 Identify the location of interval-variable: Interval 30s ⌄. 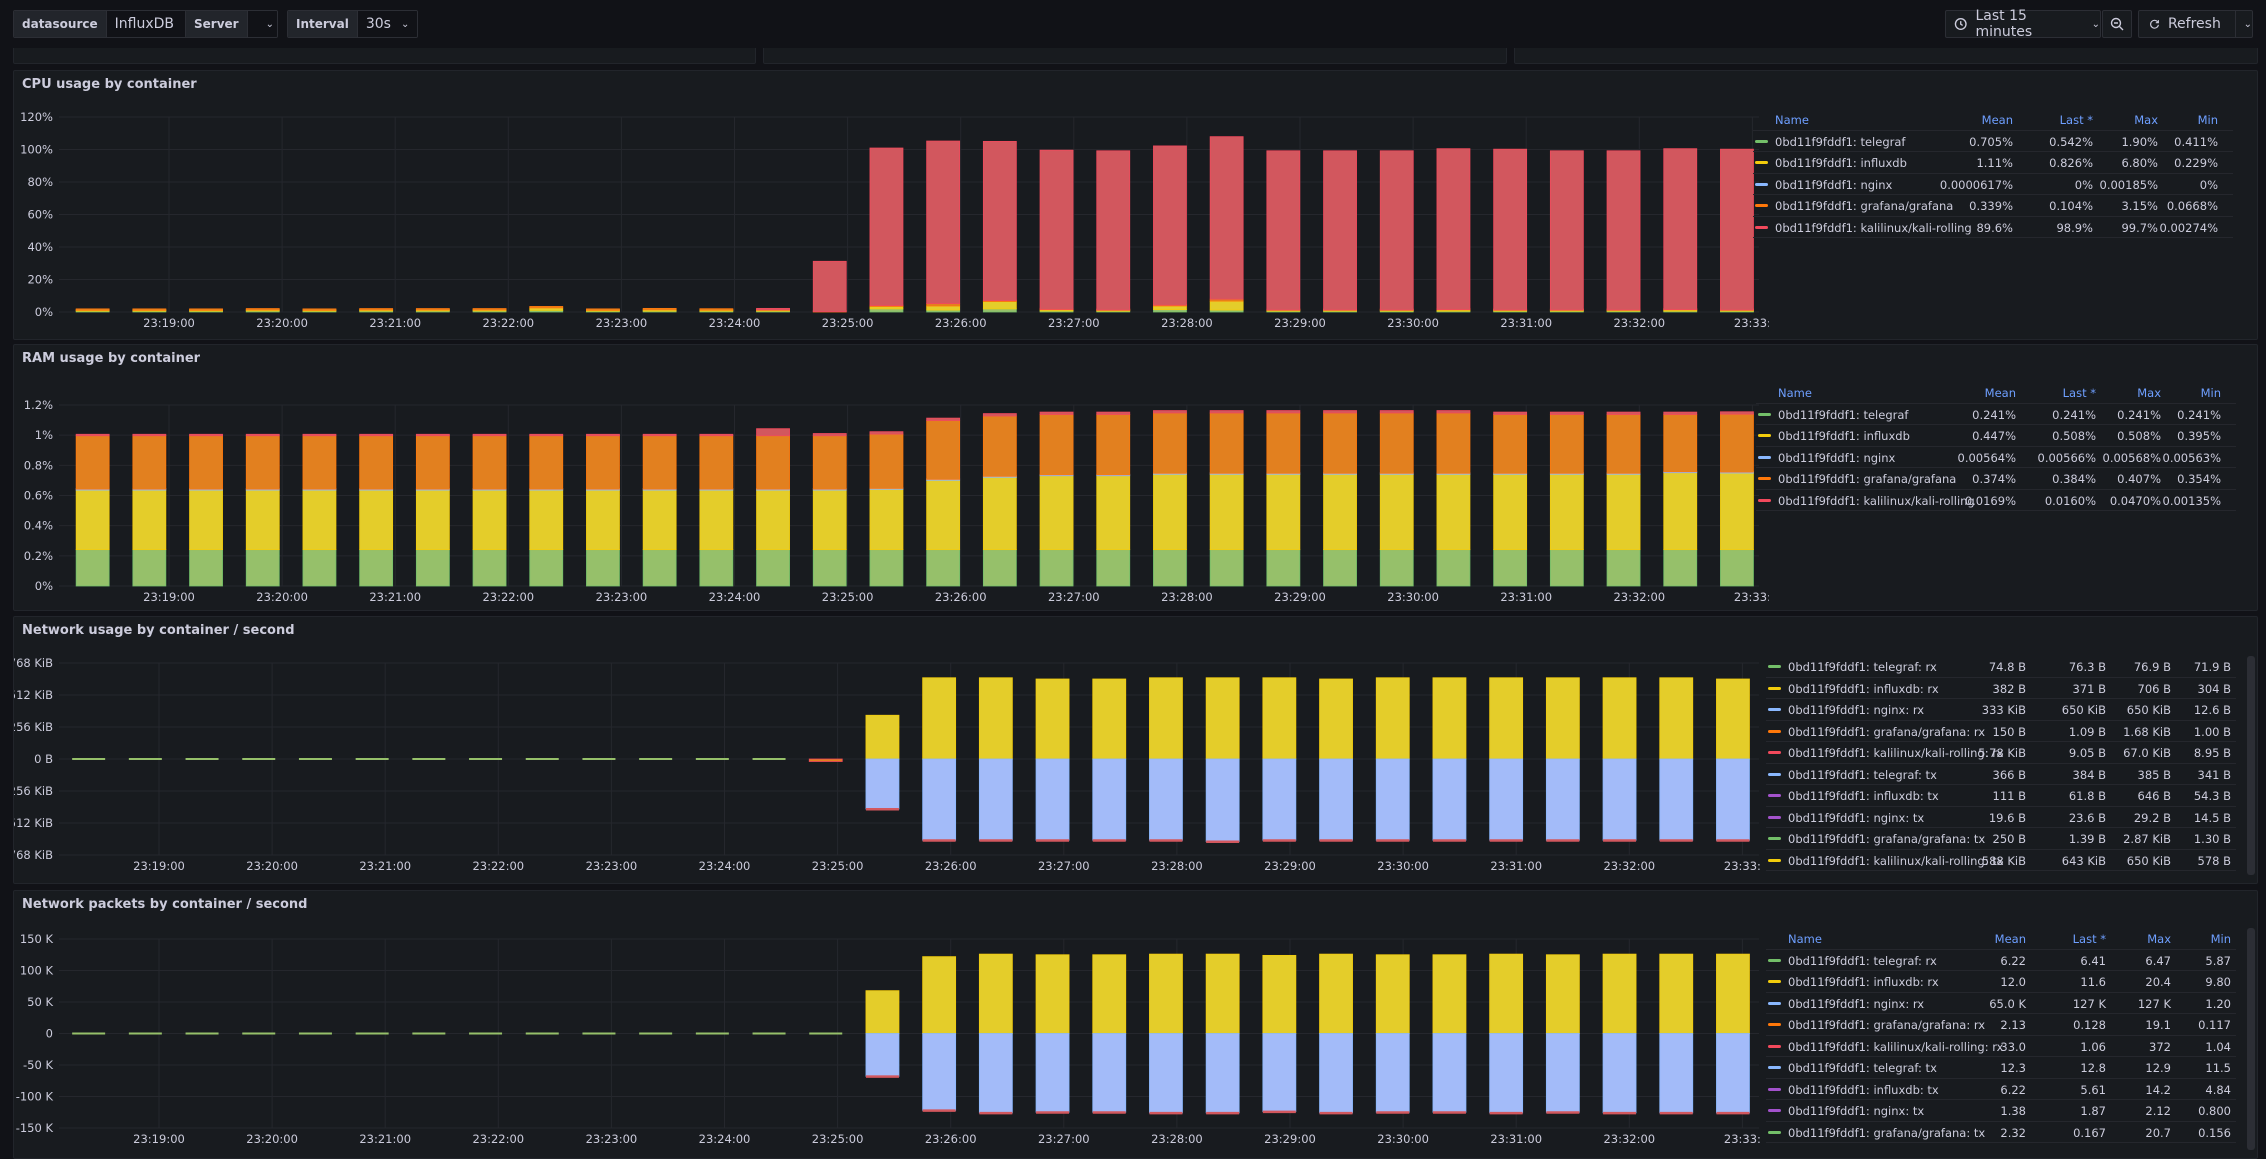
(353, 24).